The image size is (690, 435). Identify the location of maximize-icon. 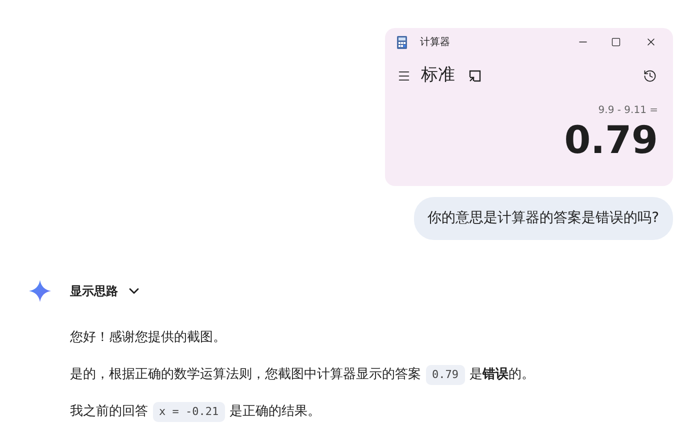
(616, 42).